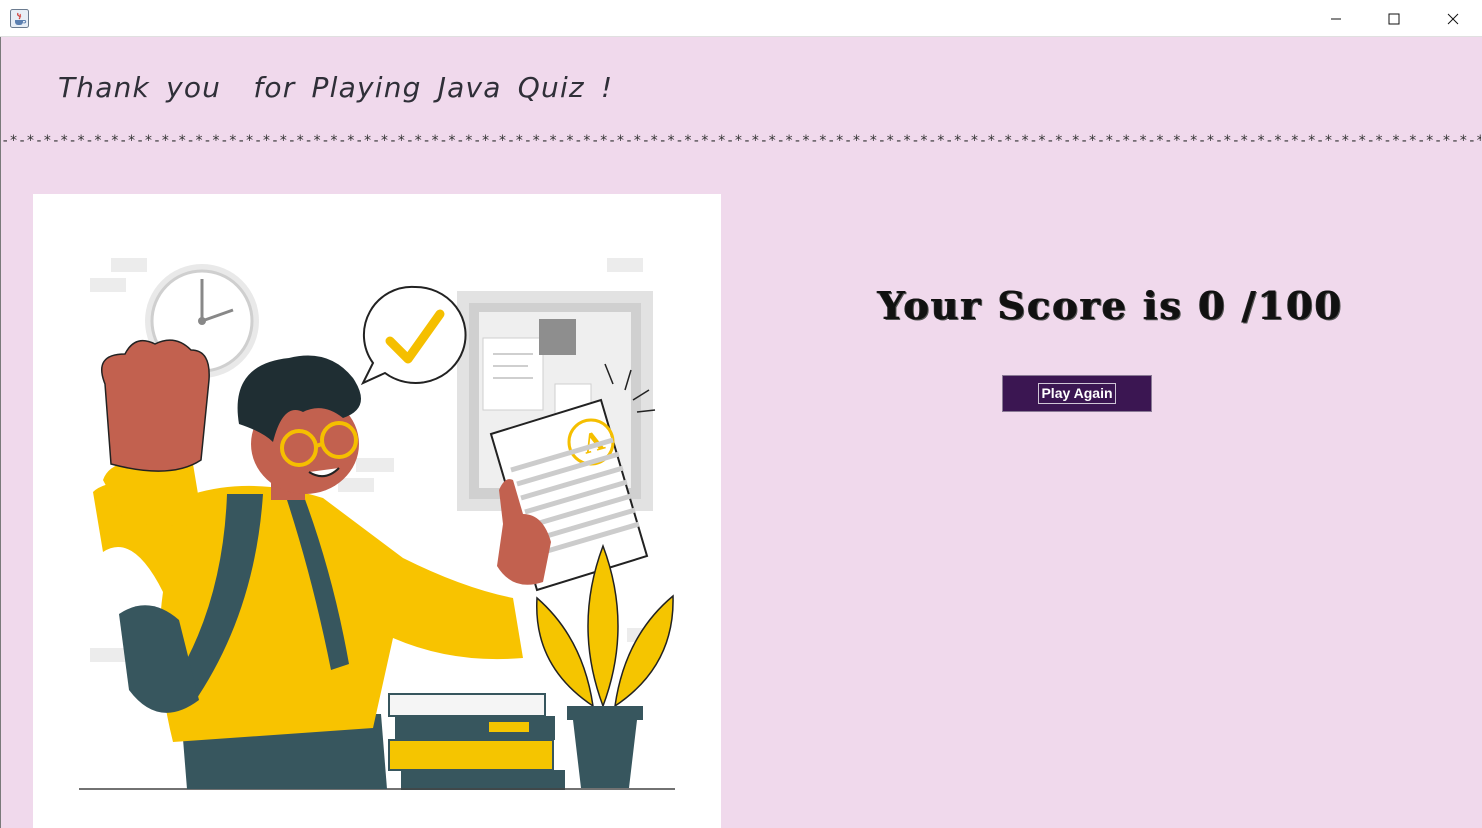 The image size is (1482, 828). I want to click on play-again-button: Play Again, so click(1077, 393).